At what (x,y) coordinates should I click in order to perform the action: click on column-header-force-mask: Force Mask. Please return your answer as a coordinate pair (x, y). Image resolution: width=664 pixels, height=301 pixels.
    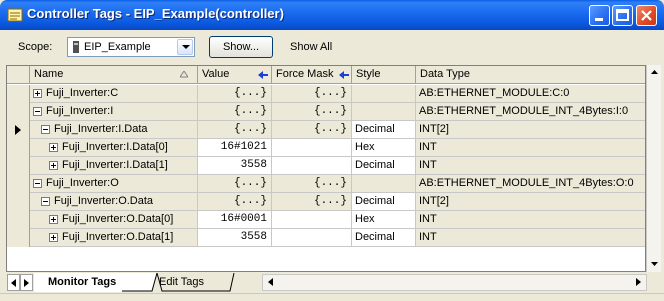
    Looking at the image, I should click on (312, 75).